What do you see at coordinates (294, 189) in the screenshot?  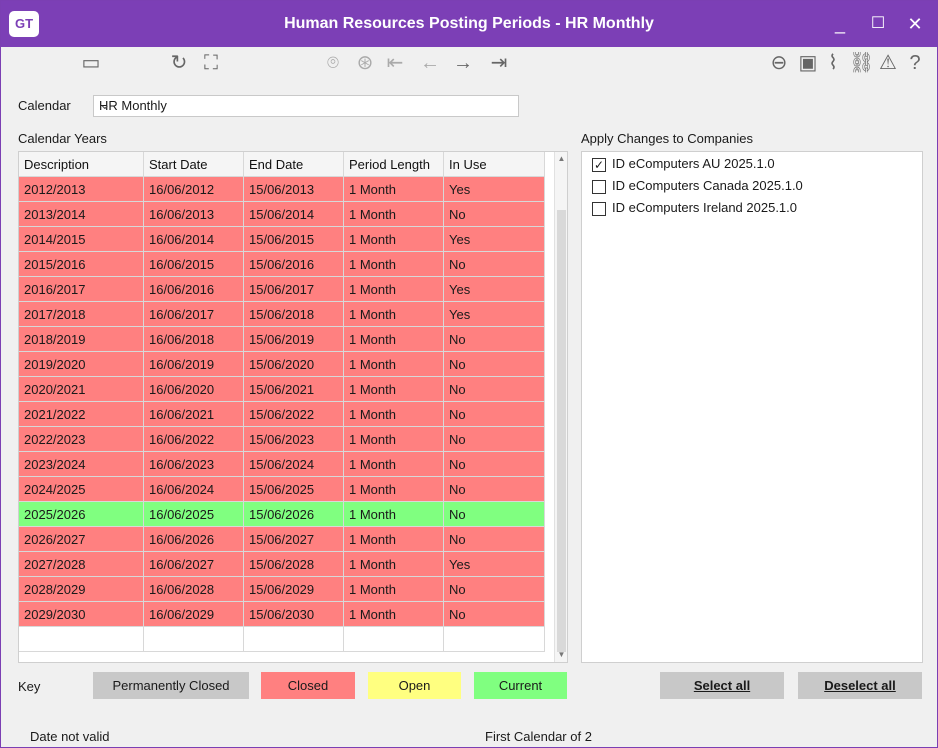 I see `cell-end-date: 15/06/2013` at bounding box center [294, 189].